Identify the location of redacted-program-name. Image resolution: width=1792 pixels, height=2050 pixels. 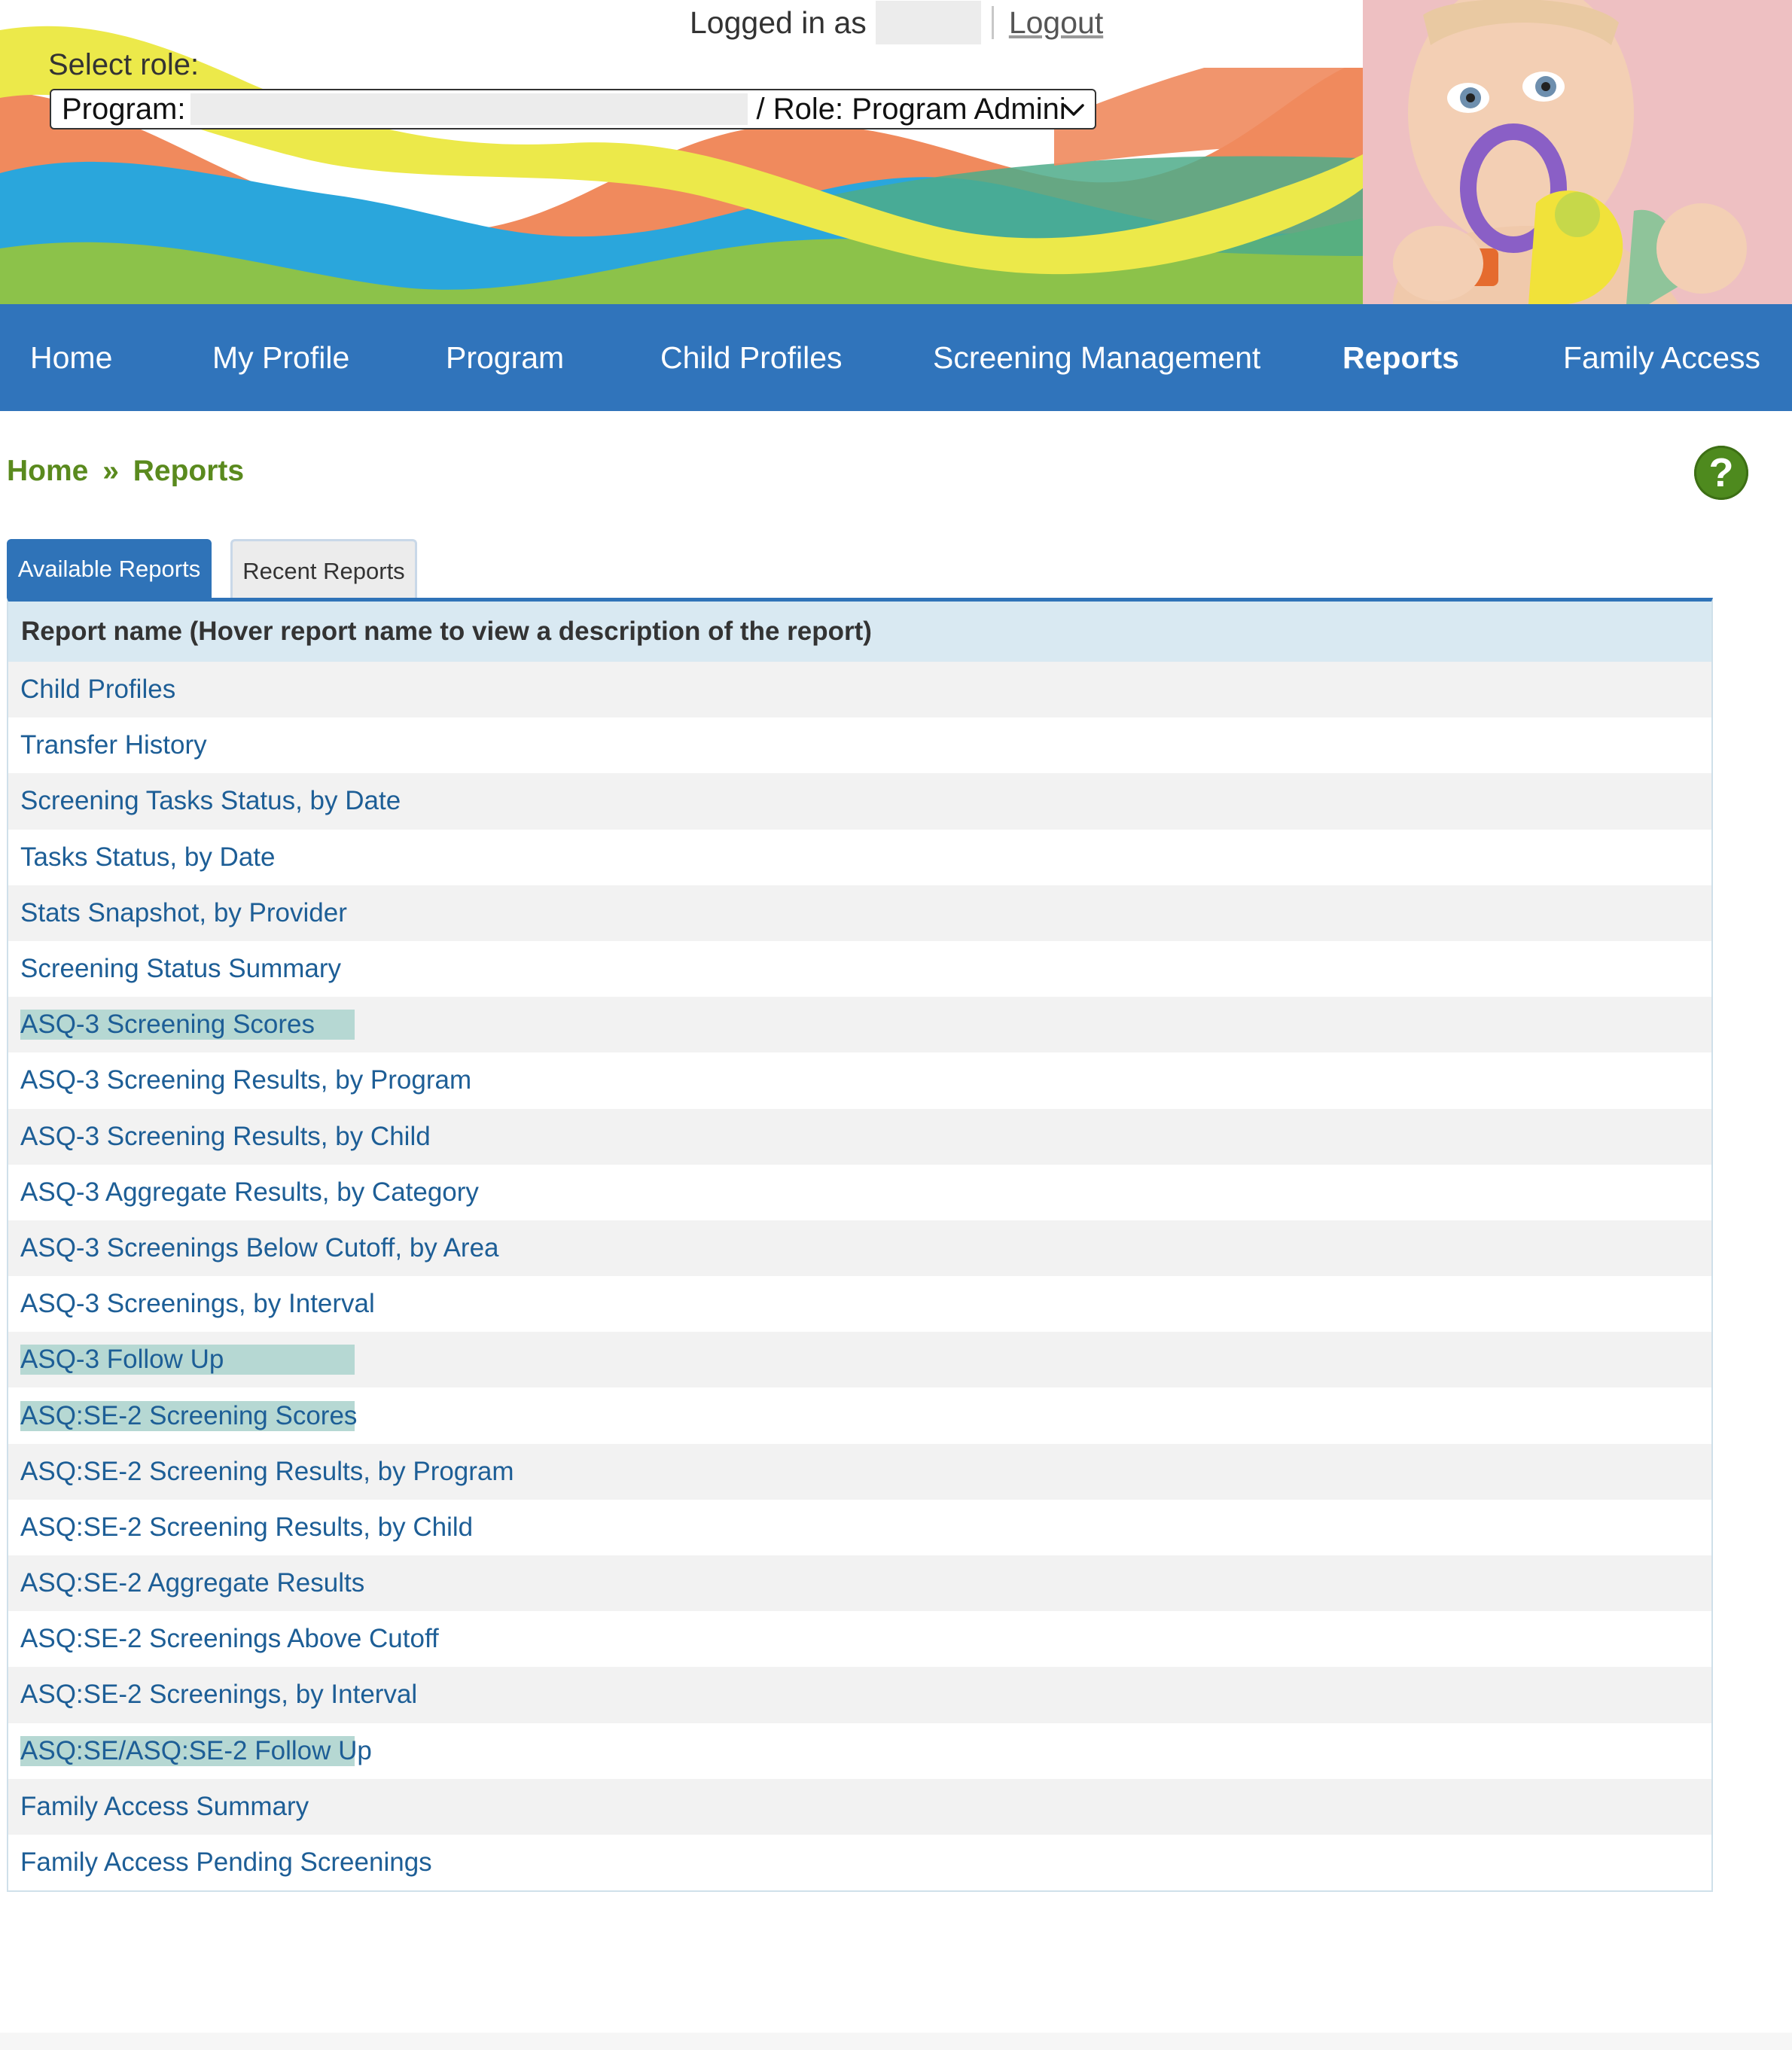
(469, 109).